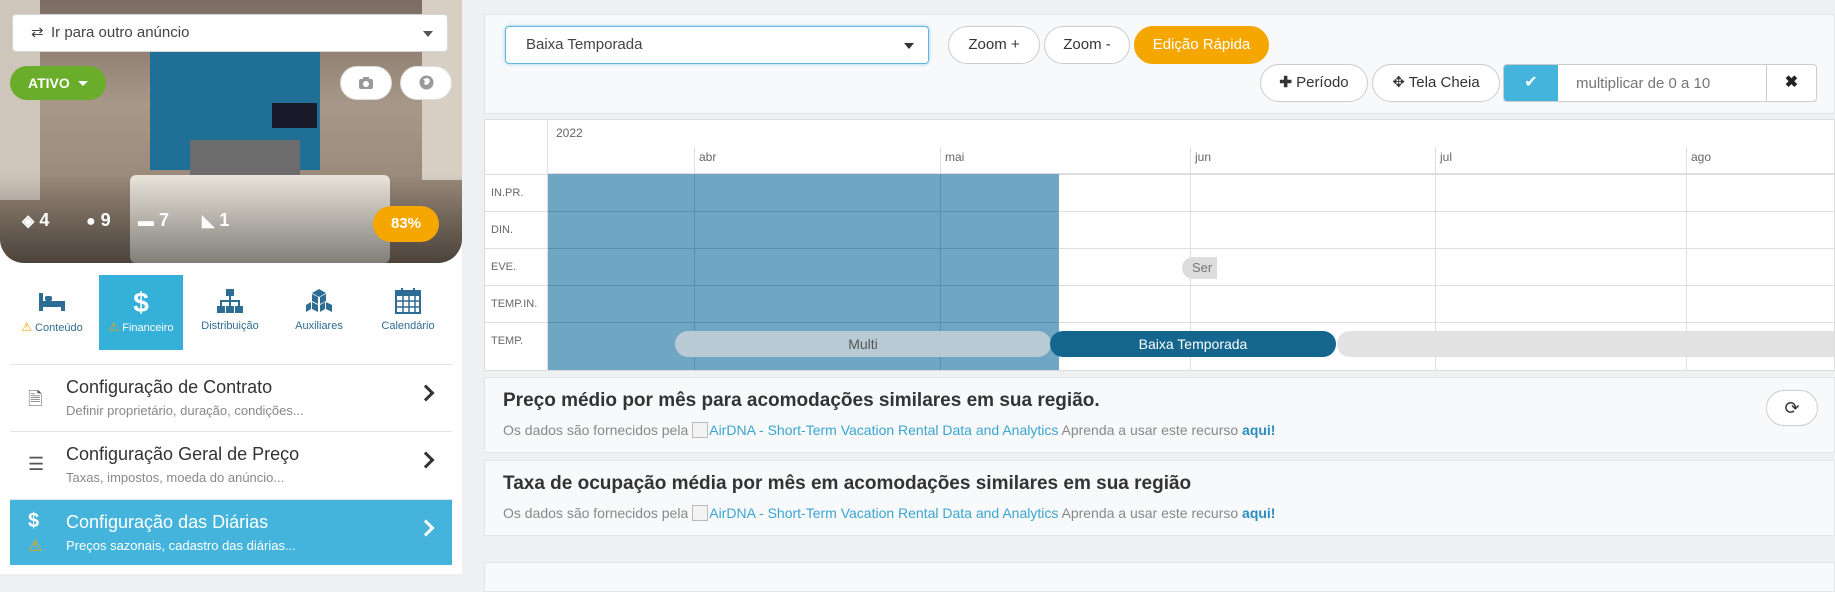 The image size is (1835, 592). I want to click on tab-conteudo: ⚠ Conteúdo, so click(52, 312).